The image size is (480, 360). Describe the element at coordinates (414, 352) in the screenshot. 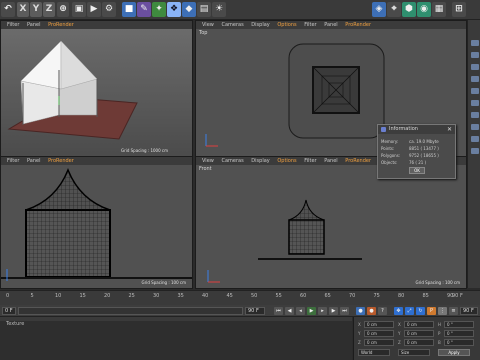

I see `size-dropdown: Size` at that location.